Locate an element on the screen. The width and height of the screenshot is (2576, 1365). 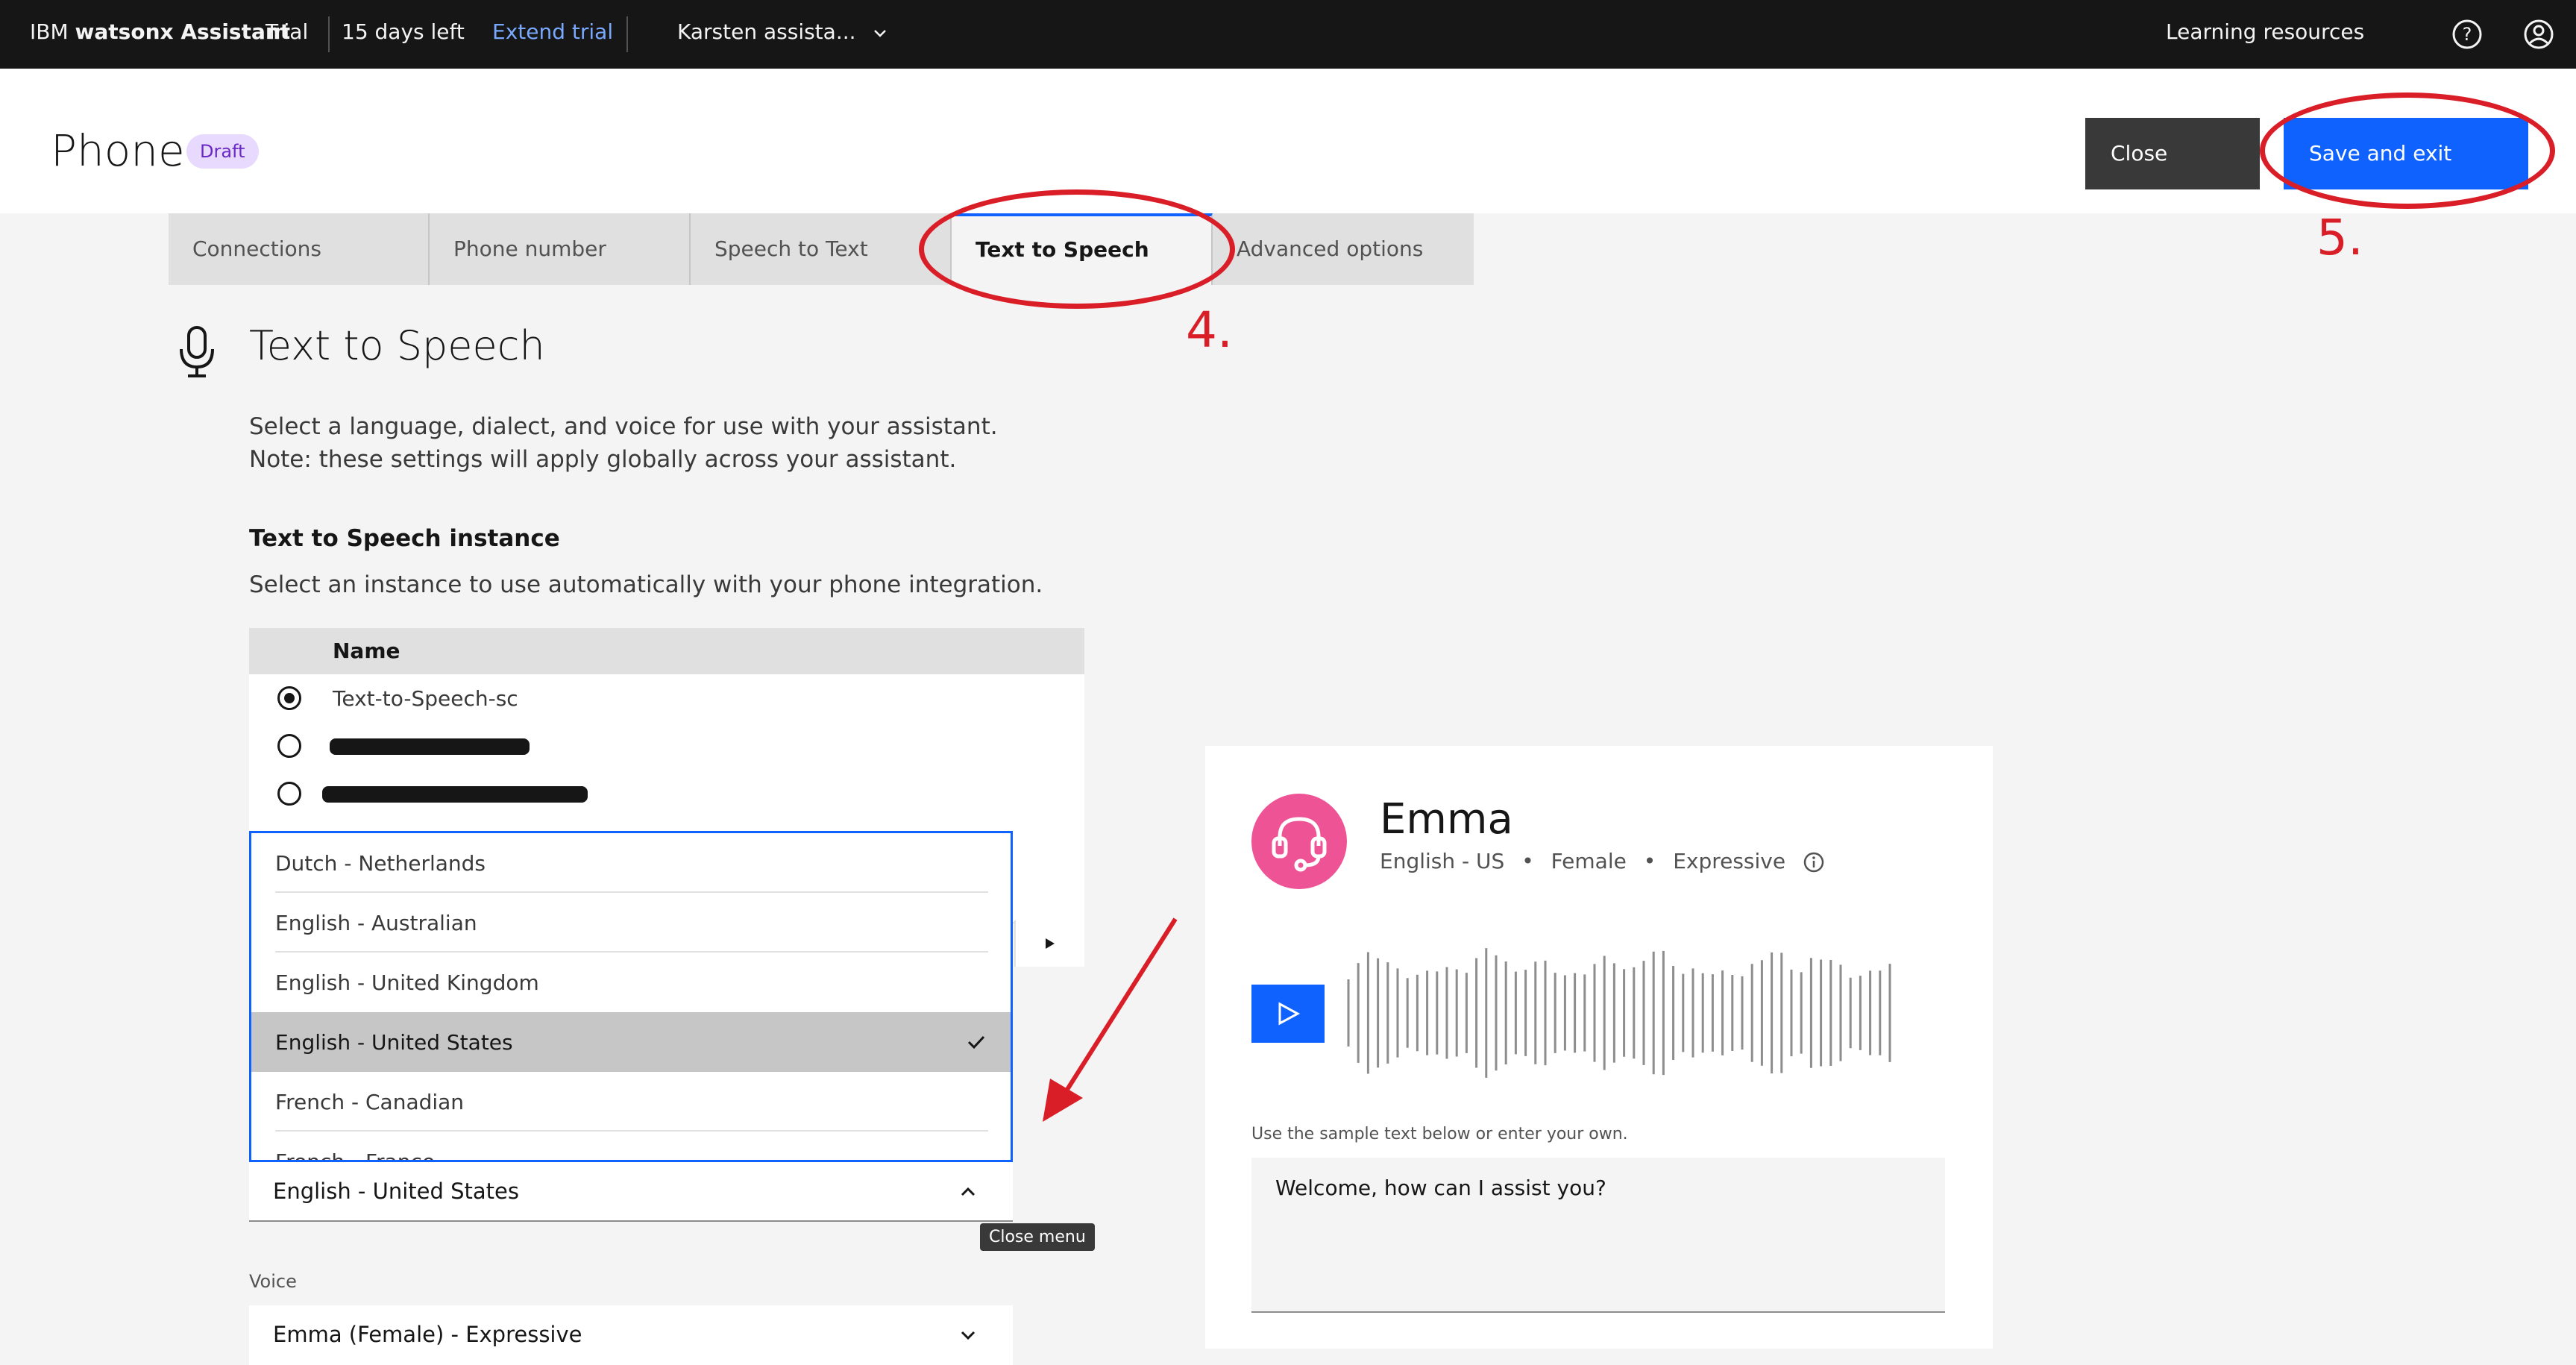
table-header: Name is located at coordinates (667, 651).